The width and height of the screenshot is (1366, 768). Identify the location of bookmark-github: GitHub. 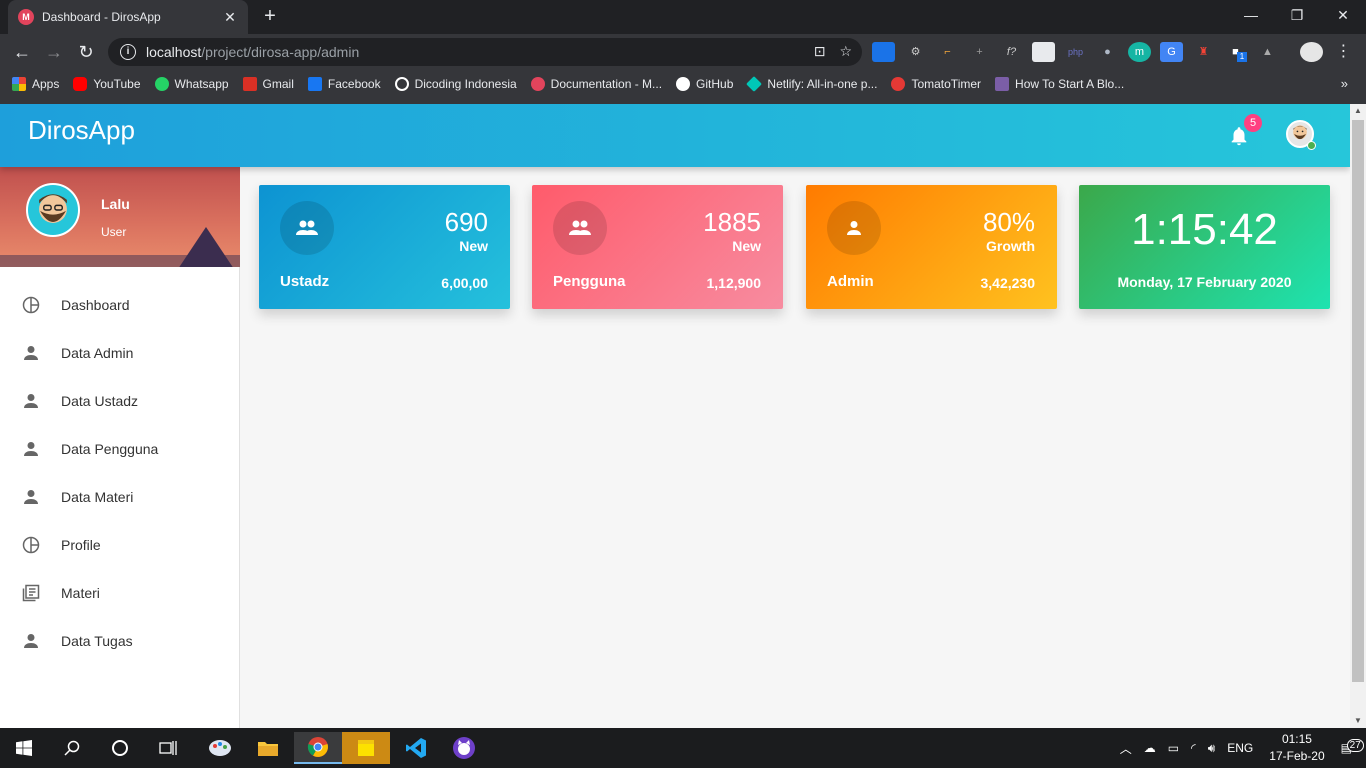
(704, 84).